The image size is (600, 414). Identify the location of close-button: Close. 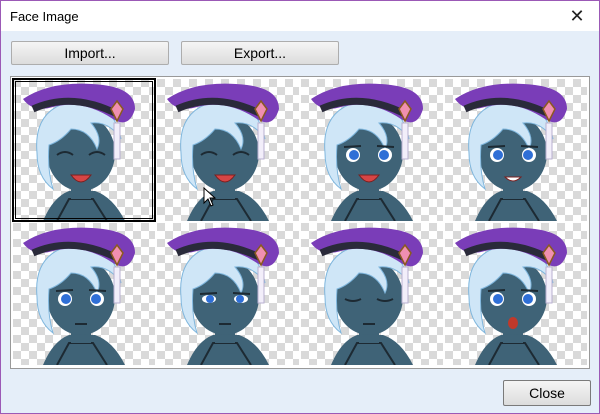
(547, 393).